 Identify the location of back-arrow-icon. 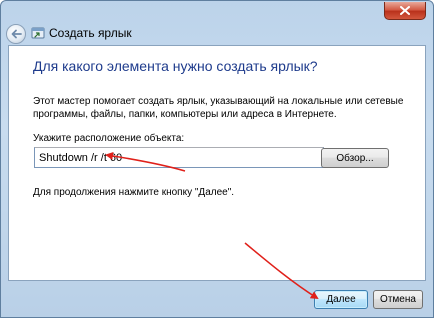
(16, 34).